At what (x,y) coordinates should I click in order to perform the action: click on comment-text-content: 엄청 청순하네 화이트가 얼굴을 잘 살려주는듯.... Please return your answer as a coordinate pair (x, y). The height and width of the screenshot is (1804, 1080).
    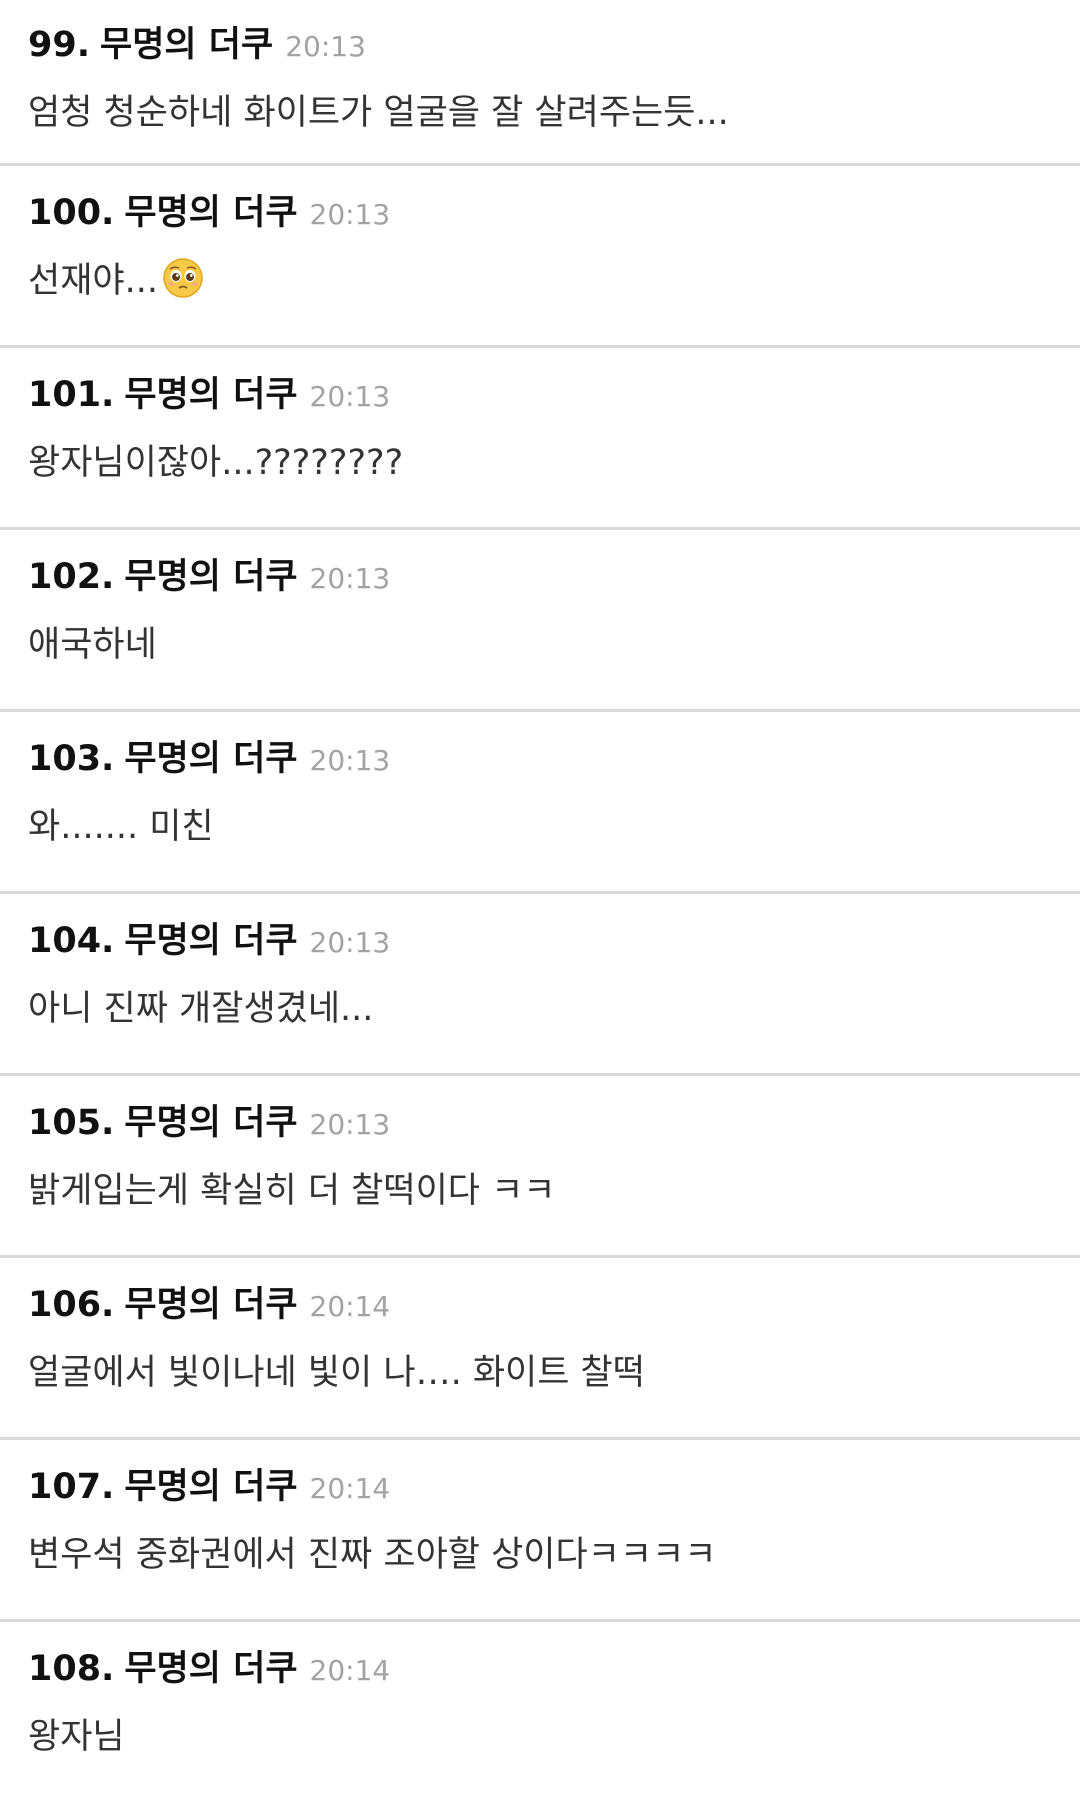
    Looking at the image, I should click on (378, 113).